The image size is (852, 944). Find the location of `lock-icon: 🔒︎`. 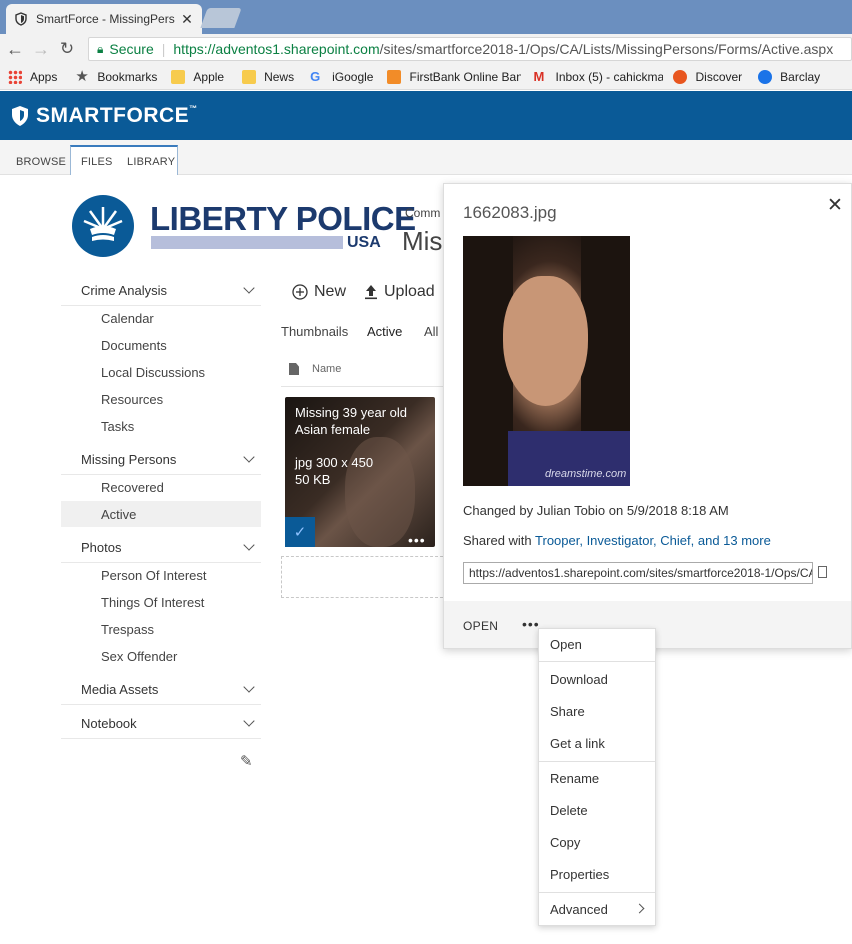

lock-icon: 🔒︎ is located at coordinates (100, 48).